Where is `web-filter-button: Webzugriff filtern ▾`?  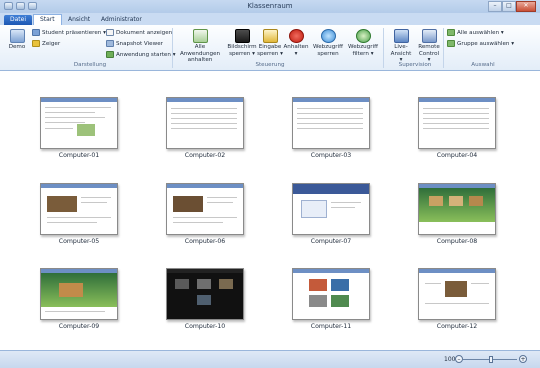 web-filter-button: Webzugriff filtern ▾ is located at coordinates (363, 43).